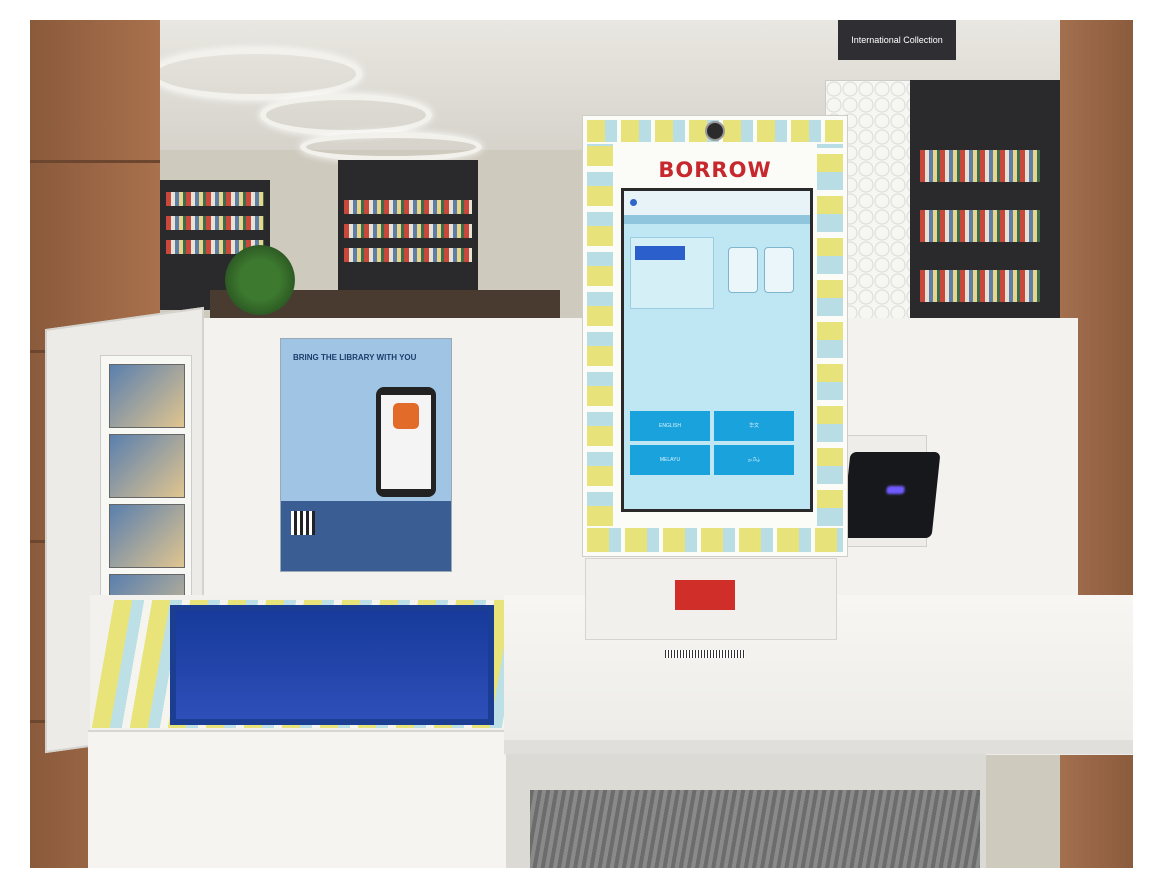  What do you see at coordinates (818, 747) in the screenshot?
I see `counter-edge` at bounding box center [818, 747].